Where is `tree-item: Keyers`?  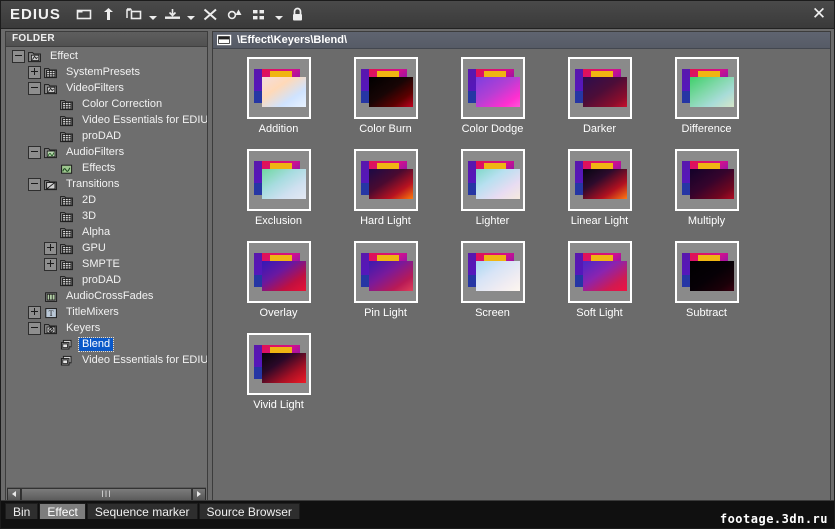 tree-item: Keyers is located at coordinates (106, 328).